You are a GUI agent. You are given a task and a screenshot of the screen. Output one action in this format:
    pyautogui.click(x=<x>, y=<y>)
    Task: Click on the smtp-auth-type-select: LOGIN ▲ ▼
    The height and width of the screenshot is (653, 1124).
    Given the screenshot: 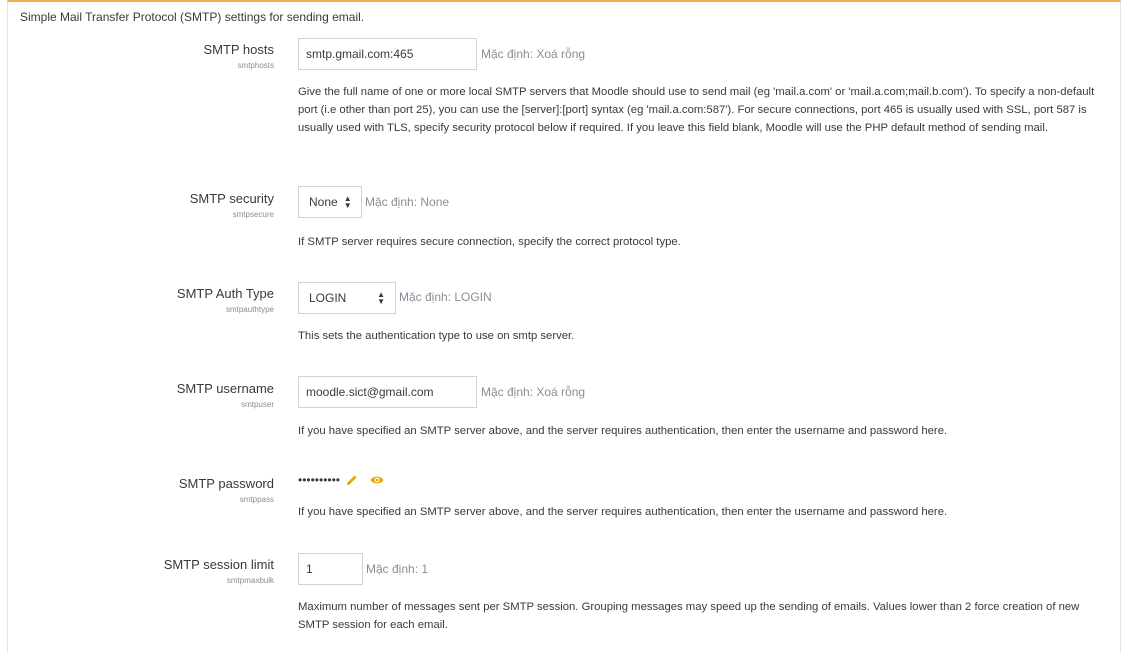 What is the action you would take?
    pyautogui.click(x=347, y=298)
    